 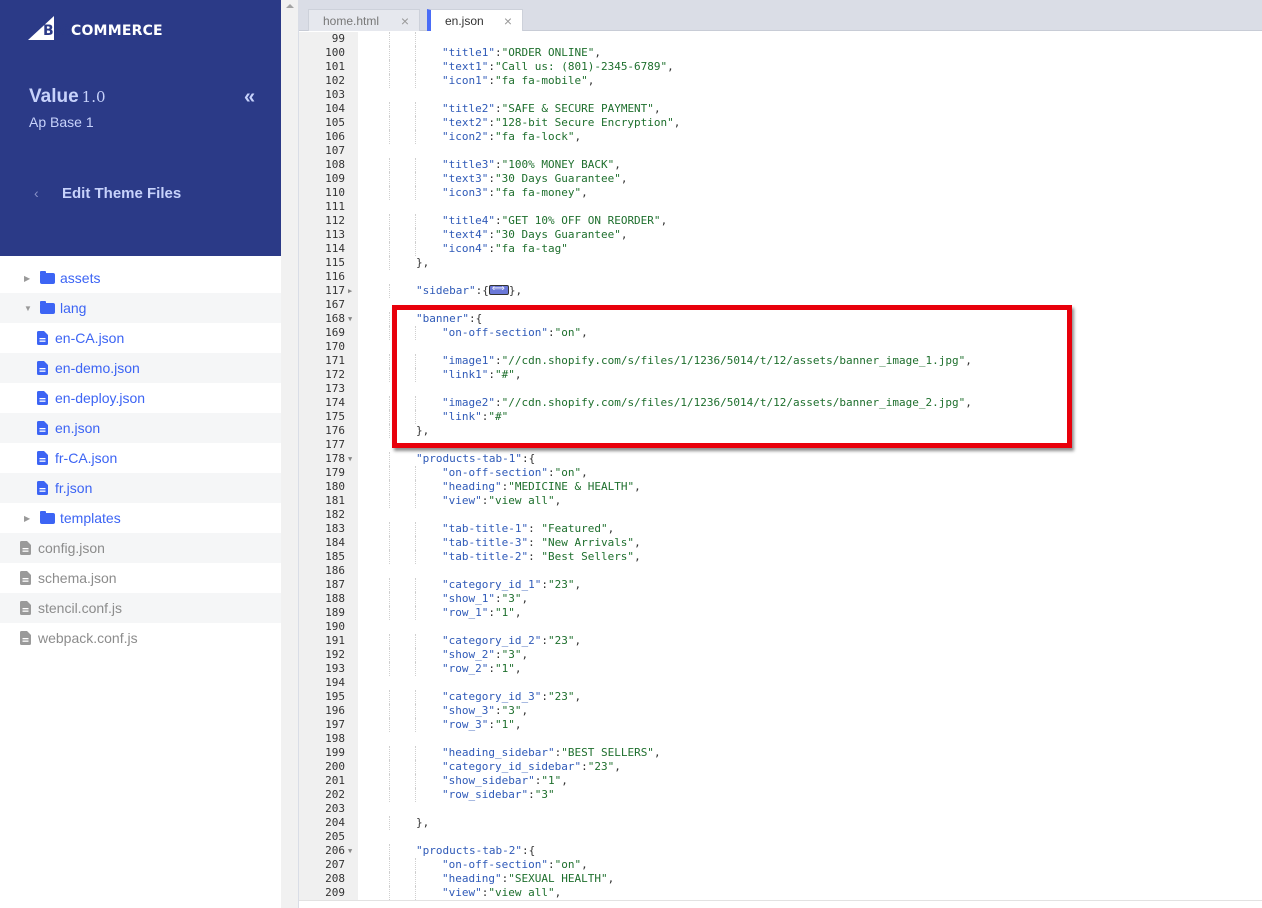 What do you see at coordinates (780, 683) in the screenshot?
I see `code-line: 194` at bounding box center [780, 683].